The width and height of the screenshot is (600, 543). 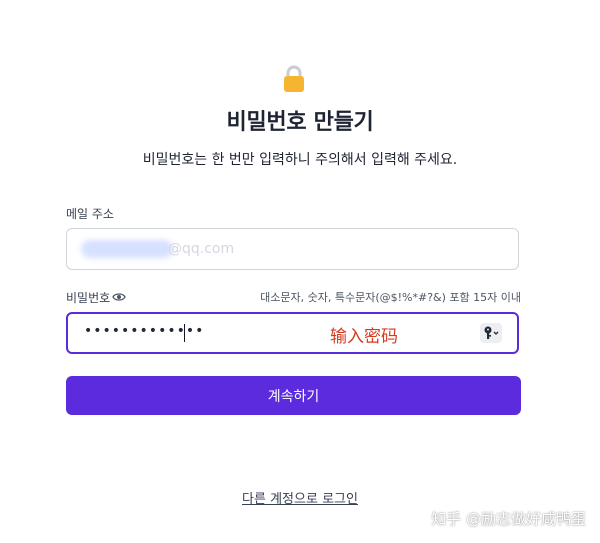 What do you see at coordinates (292, 249) in the screenshot?
I see `email-field: @qq.com` at bounding box center [292, 249].